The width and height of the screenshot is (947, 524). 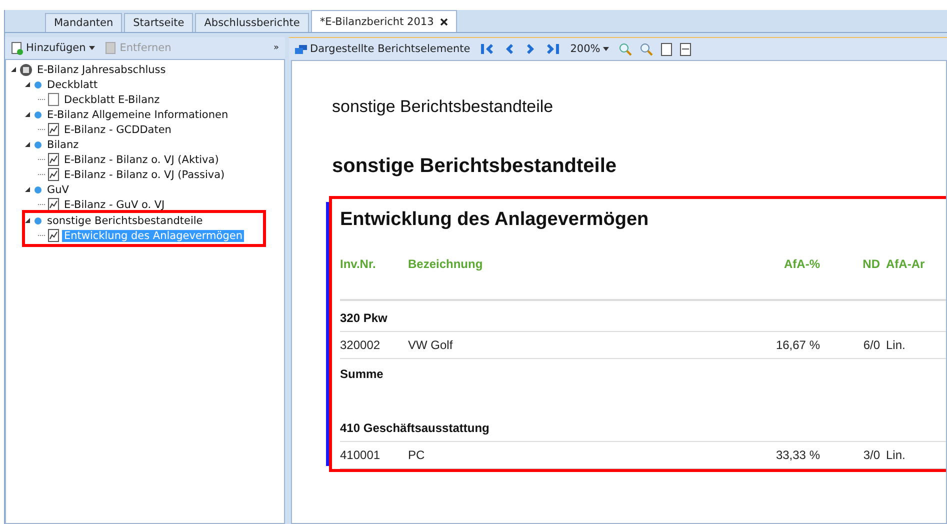 I want to click on tree-item: E-Bilanz - Bilanz o. VJ (Aktiva), so click(x=141, y=160).